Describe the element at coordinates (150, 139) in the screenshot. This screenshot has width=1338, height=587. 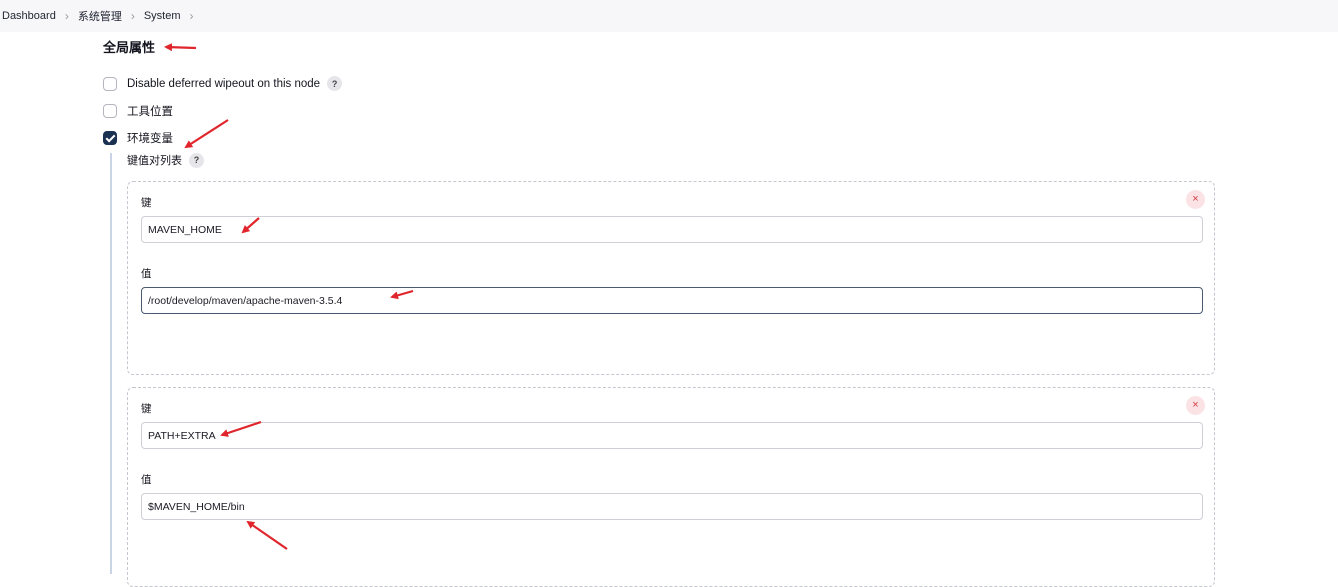
I see `checkbox-label: 环境变量` at that location.